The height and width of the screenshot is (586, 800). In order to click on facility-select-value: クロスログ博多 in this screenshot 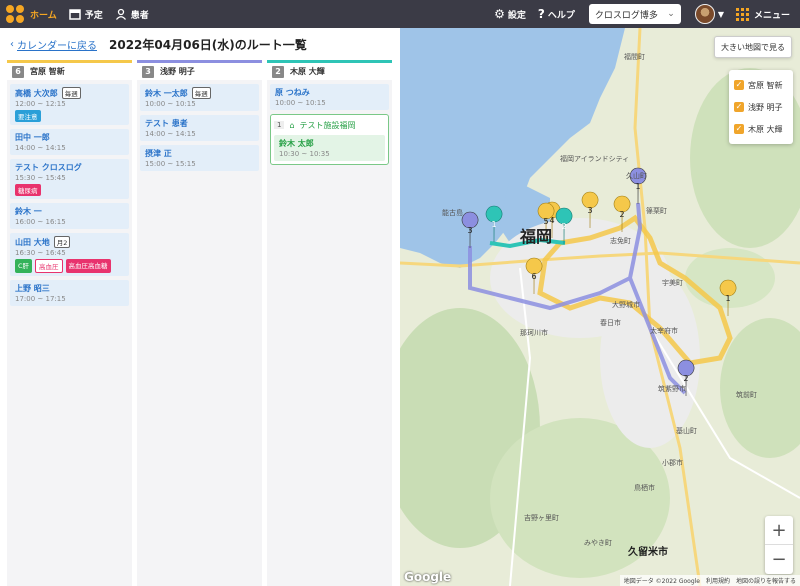, I will do `click(626, 15)`.